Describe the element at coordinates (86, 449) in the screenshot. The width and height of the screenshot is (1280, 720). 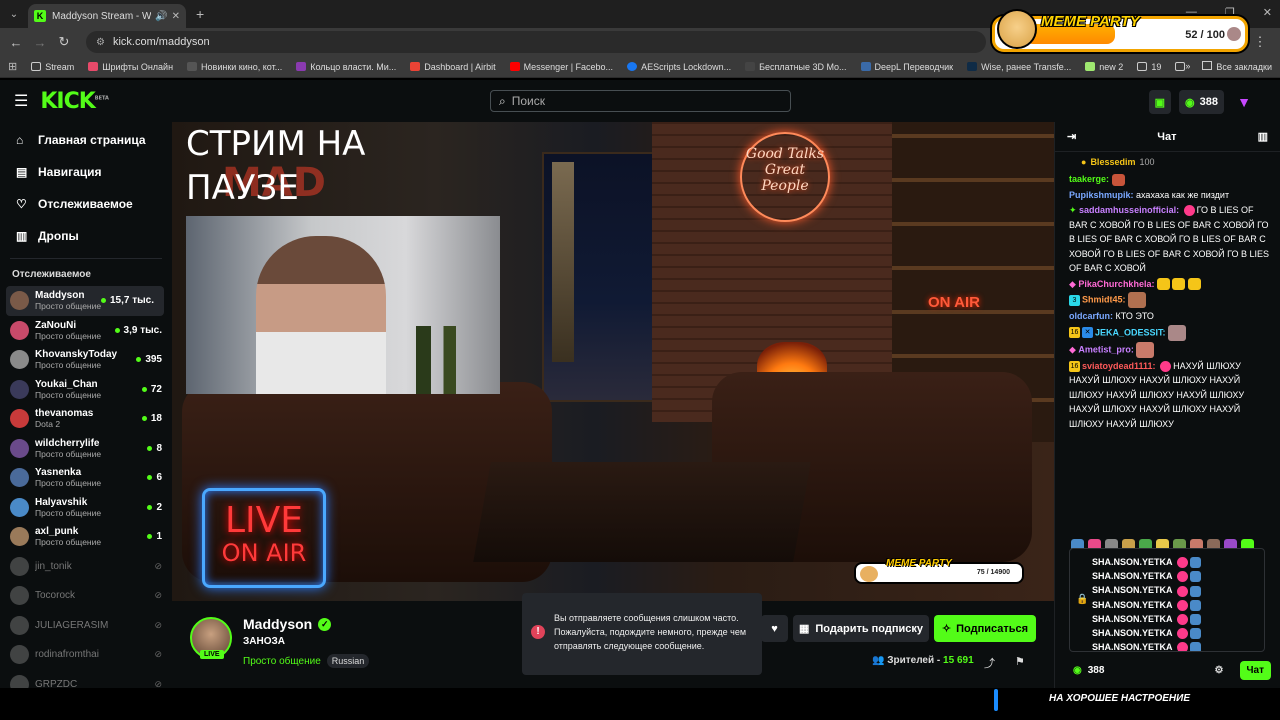
I see `sidebar-channel-item: wildcherrylife Просто общение 8` at that location.